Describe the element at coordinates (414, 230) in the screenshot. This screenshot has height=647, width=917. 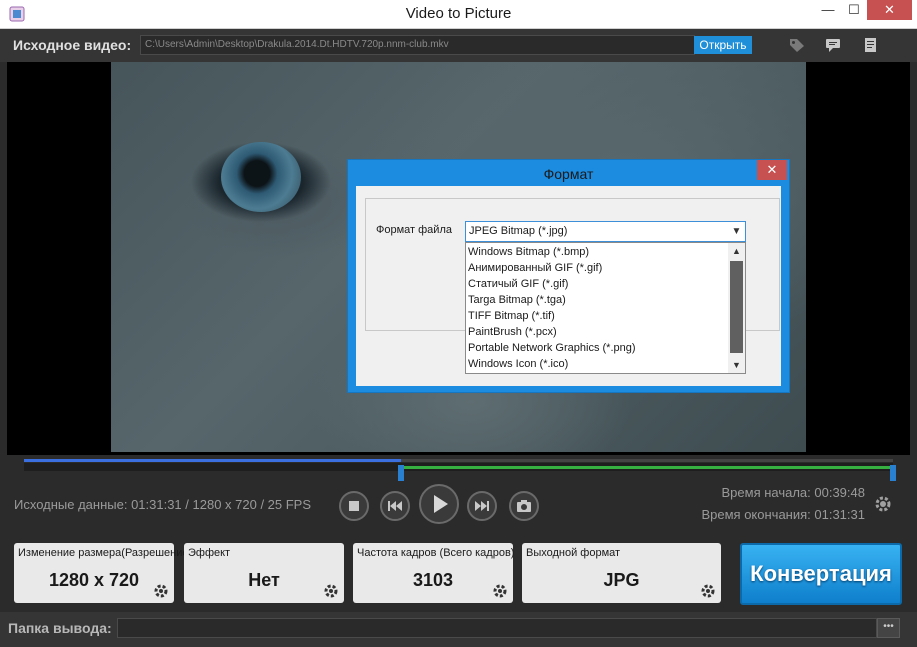
I see `file-format-label: Формат файла` at that location.